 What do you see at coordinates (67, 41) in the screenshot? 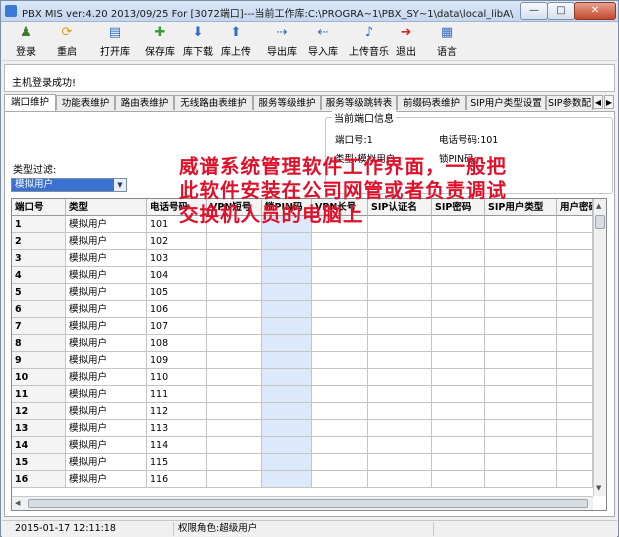
I see `toolbar-button: ⟳ 重启` at bounding box center [67, 41].